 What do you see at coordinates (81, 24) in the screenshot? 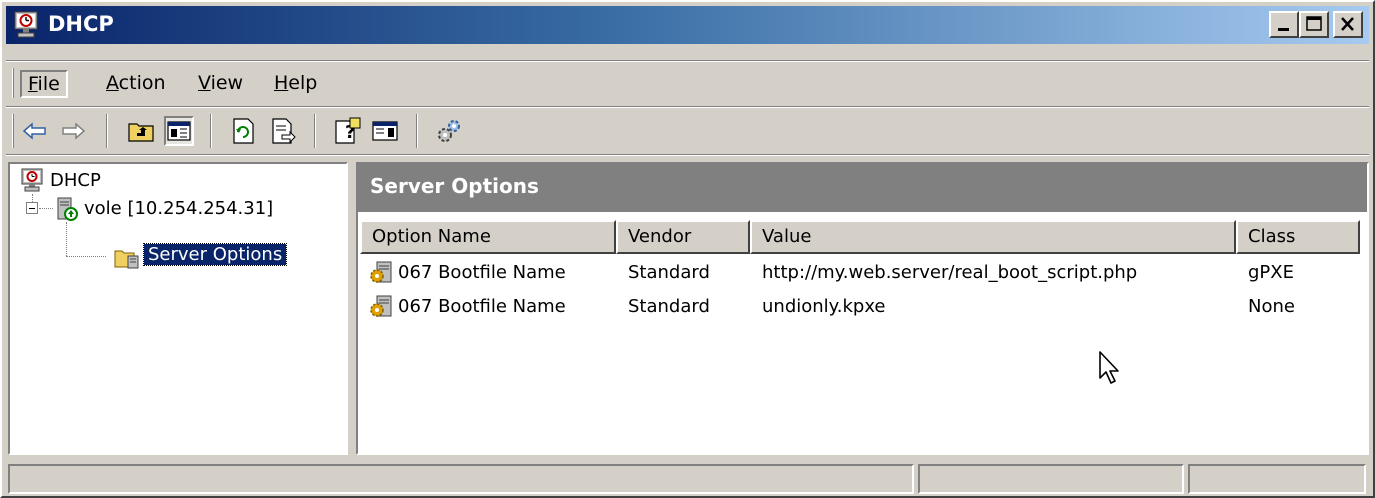
I see `window-title: DHCP` at bounding box center [81, 24].